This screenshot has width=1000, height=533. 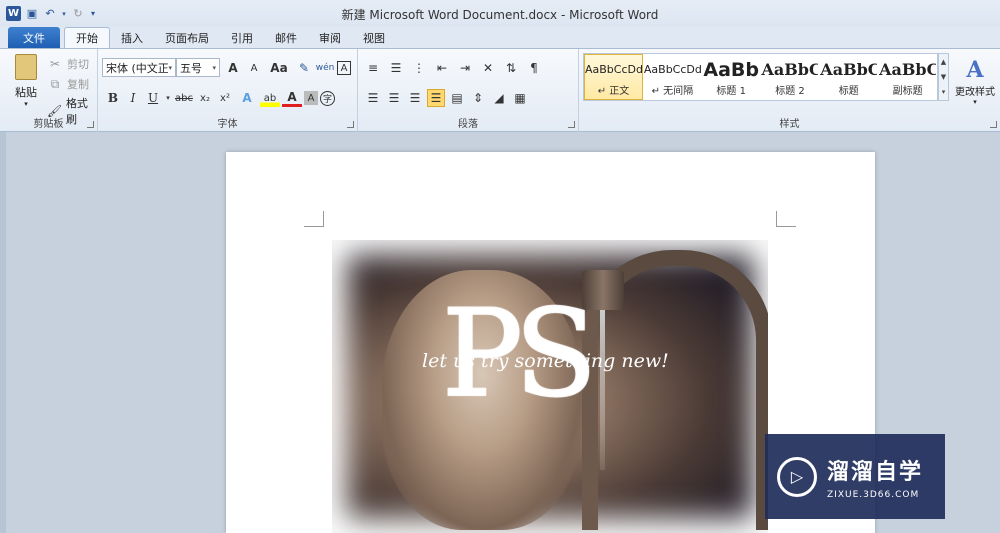 What do you see at coordinates (279, 68) in the screenshot?
I see `change-case-button: Aa` at bounding box center [279, 68].